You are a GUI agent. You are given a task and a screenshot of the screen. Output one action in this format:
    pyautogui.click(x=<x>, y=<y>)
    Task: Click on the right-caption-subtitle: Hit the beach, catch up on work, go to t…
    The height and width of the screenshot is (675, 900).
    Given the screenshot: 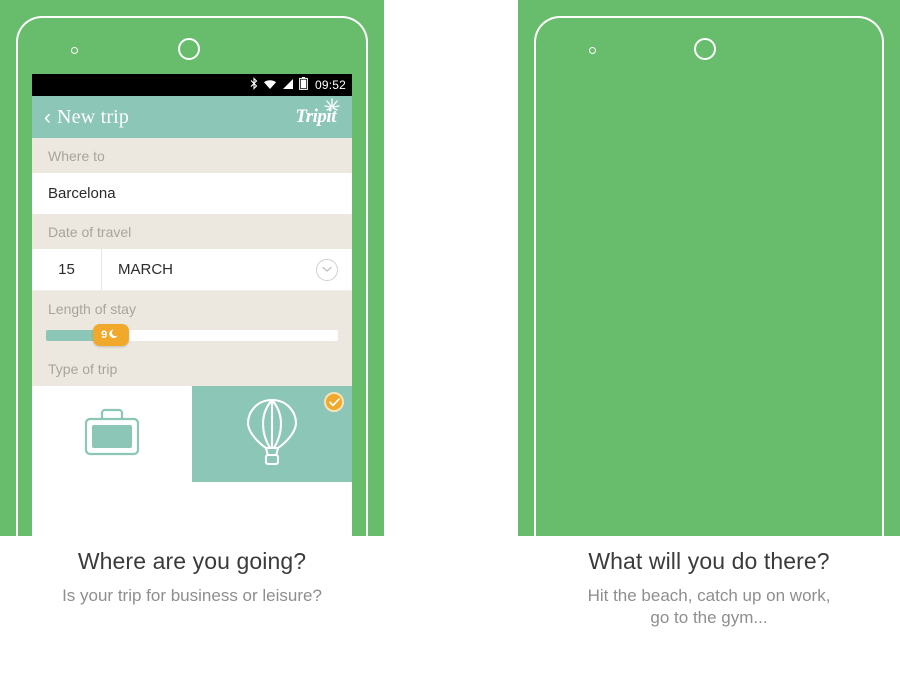 What is the action you would take?
    pyautogui.click(x=709, y=607)
    